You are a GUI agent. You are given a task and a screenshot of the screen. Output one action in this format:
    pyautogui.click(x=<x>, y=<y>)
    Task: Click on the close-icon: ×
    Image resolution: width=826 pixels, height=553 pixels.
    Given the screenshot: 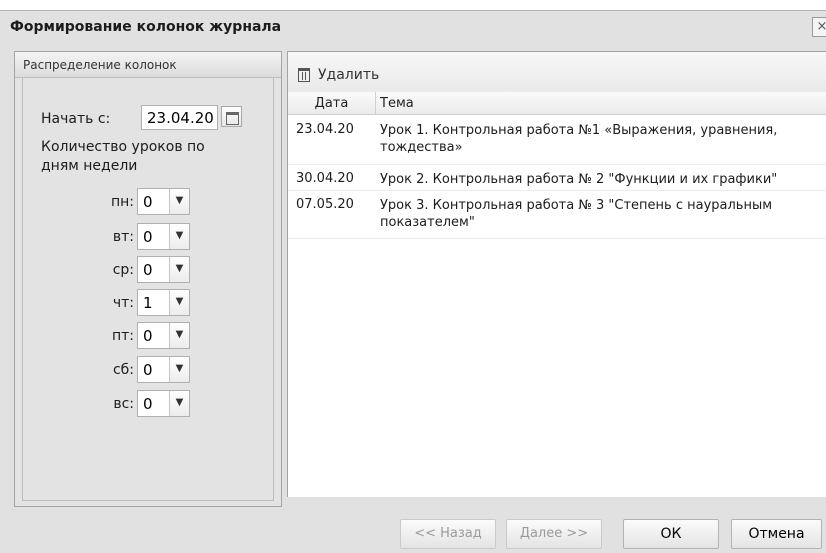 What is the action you would take?
    pyautogui.click(x=819, y=27)
    